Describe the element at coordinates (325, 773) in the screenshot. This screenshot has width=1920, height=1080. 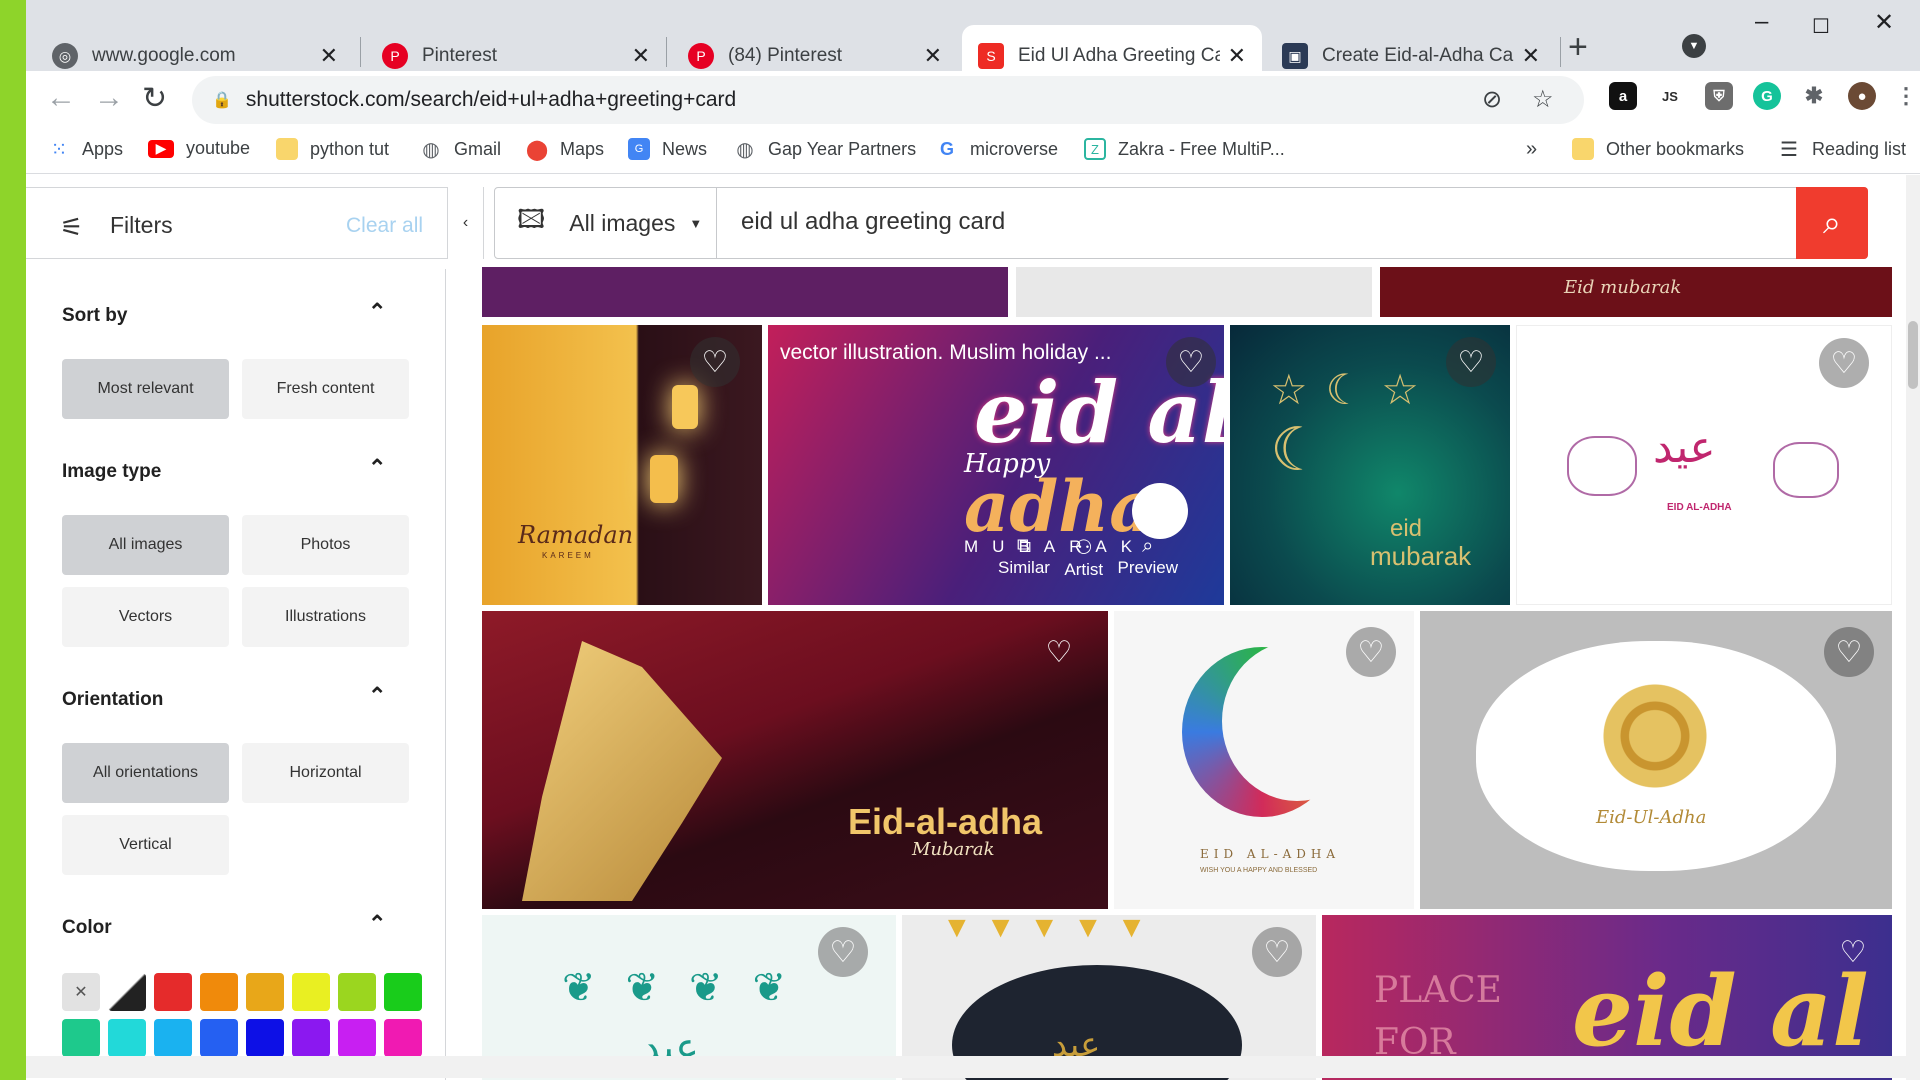
I see `orientation-horizontal: Horizontal` at that location.